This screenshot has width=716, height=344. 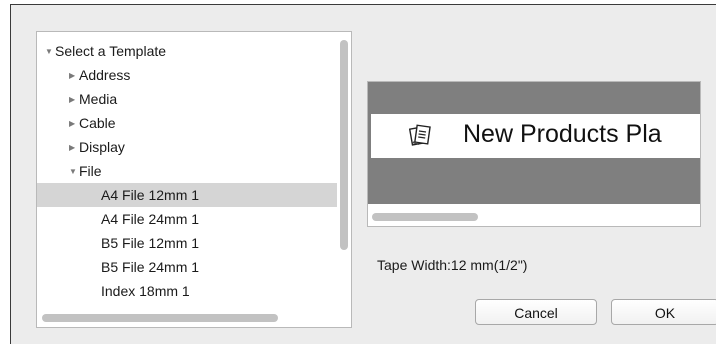 I want to click on tree-item-file: ▼ File, so click(x=187, y=171).